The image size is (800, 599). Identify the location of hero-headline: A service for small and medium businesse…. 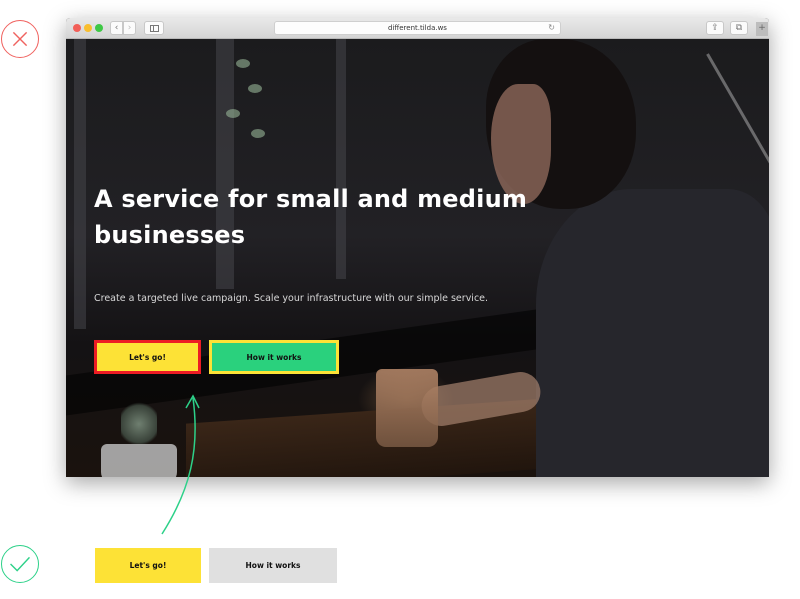
(311, 217).